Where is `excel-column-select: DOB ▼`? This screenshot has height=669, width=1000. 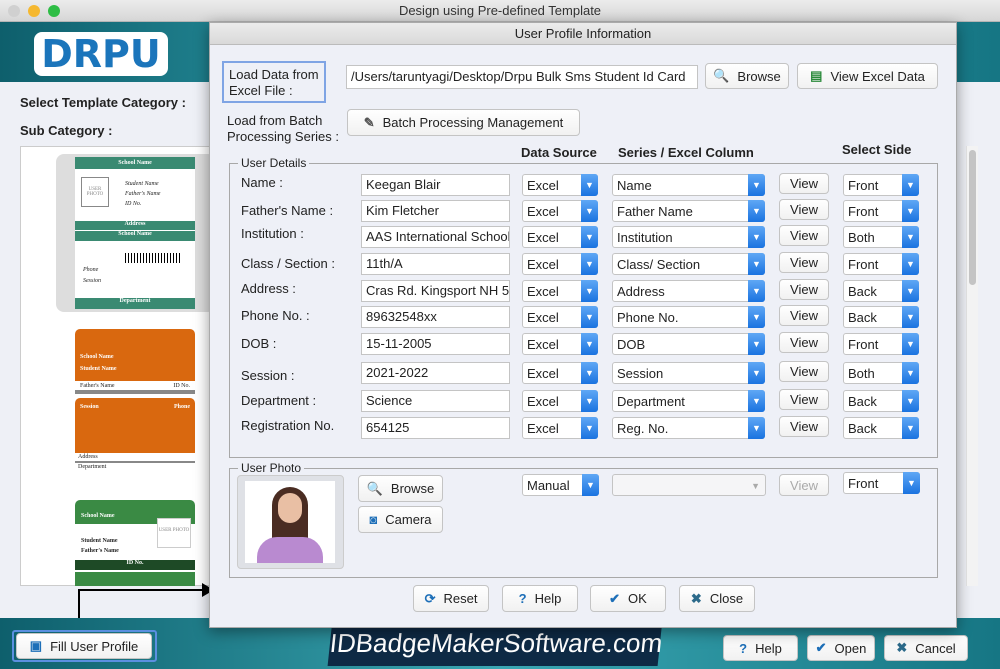
excel-column-select: DOB ▼ is located at coordinates (688, 344).